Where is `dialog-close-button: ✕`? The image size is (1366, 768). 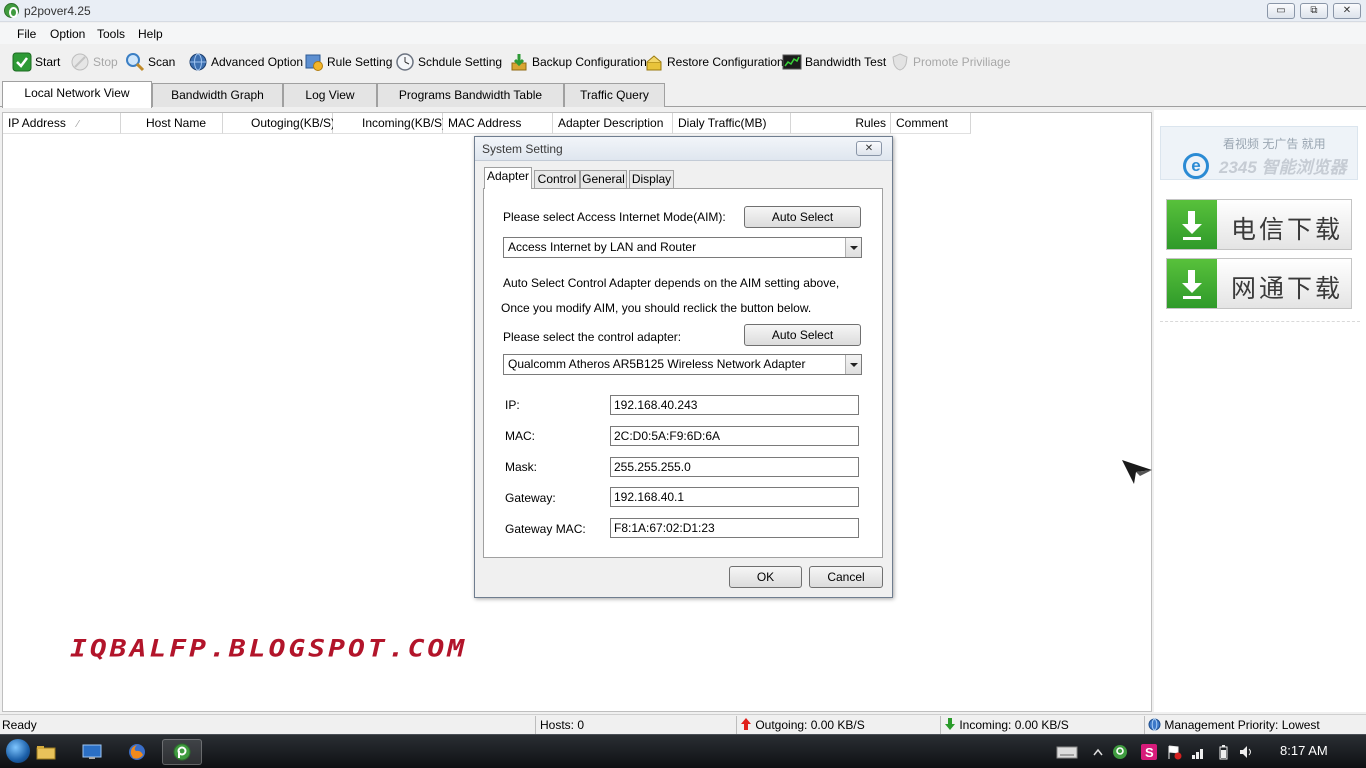 dialog-close-button: ✕ is located at coordinates (869, 148).